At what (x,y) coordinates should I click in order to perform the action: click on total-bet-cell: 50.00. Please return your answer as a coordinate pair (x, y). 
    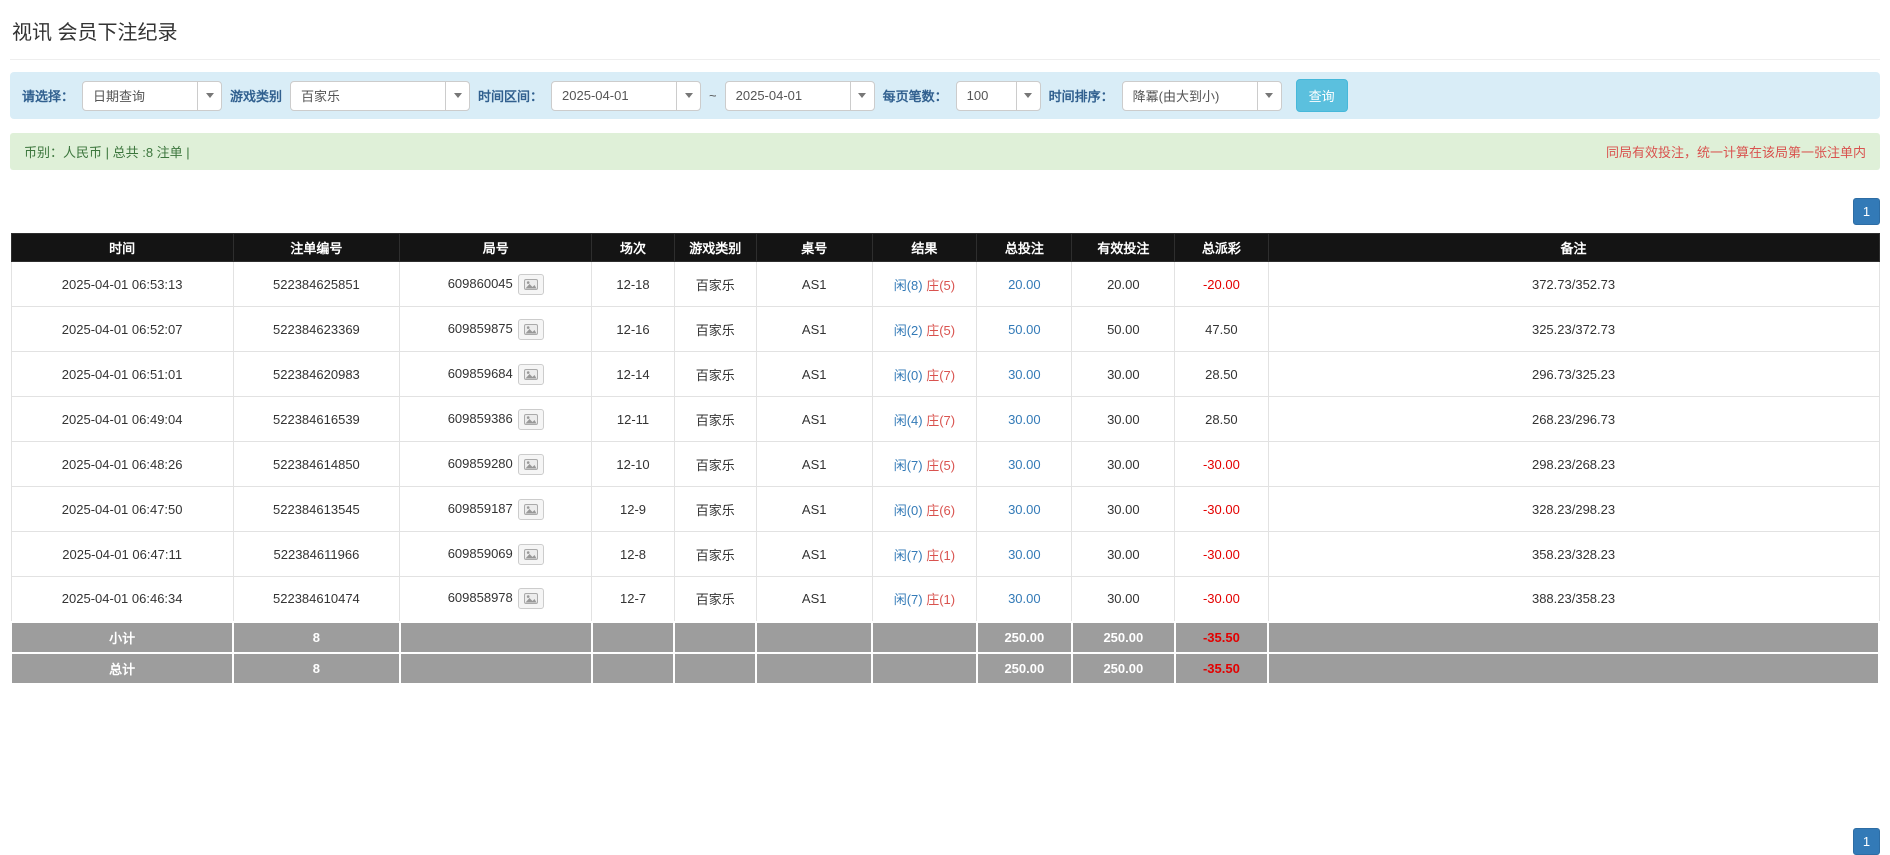
    Looking at the image, I should click on (1024, 329).